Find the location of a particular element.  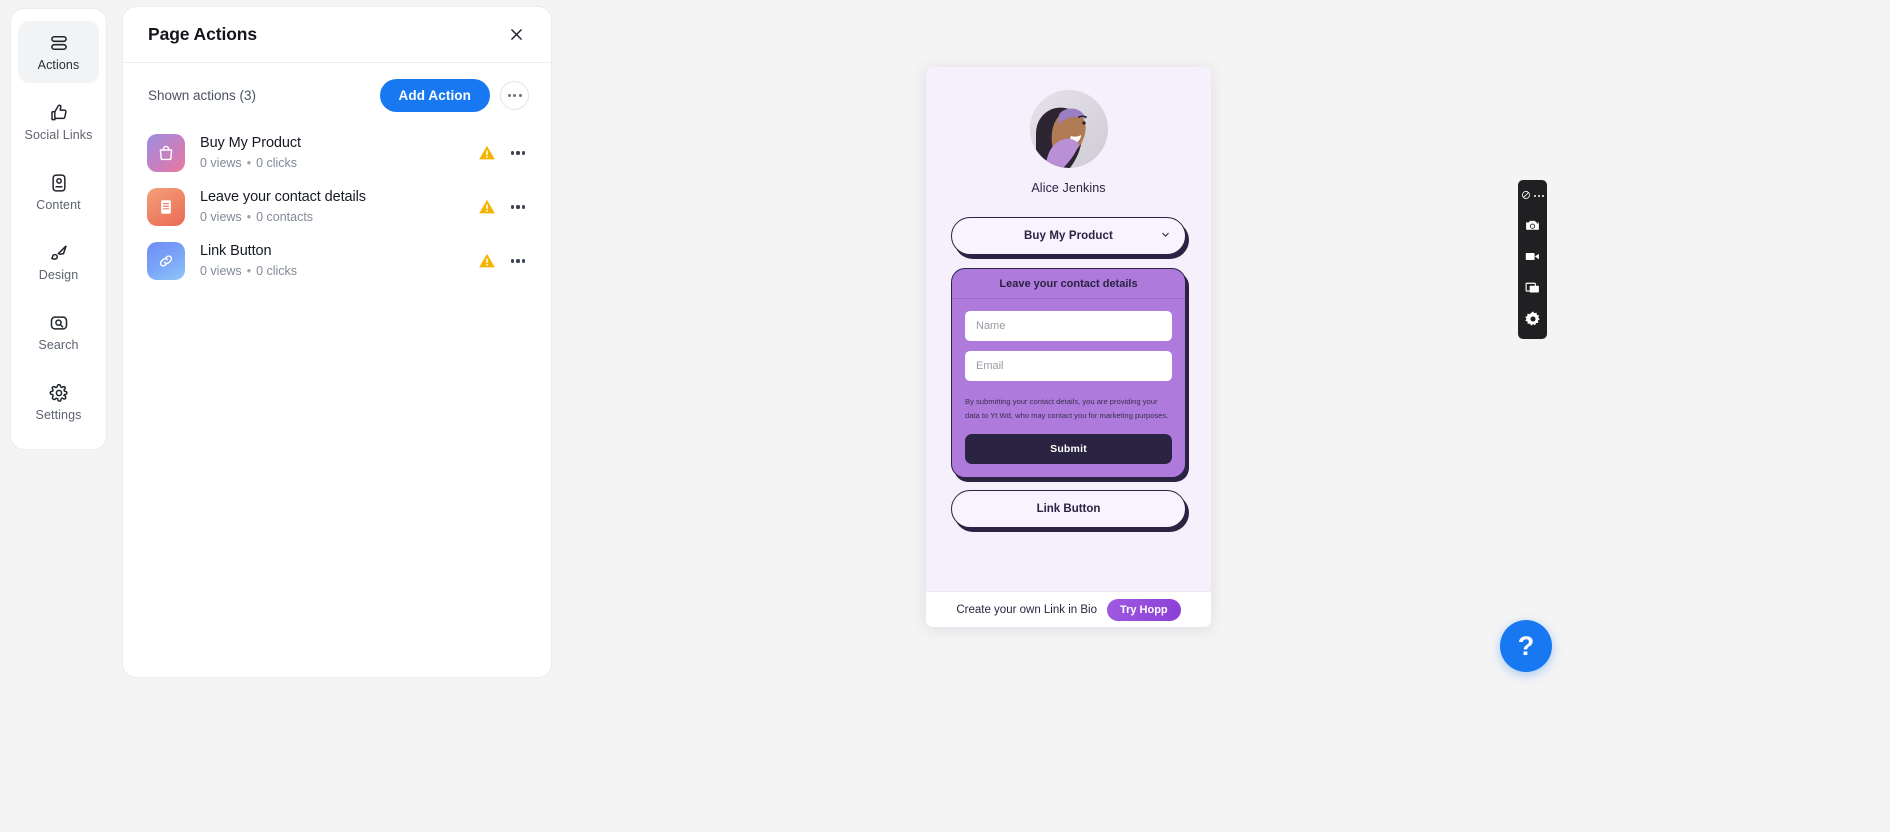

overflow-dots-icon is located at coordinates (1539, 196).